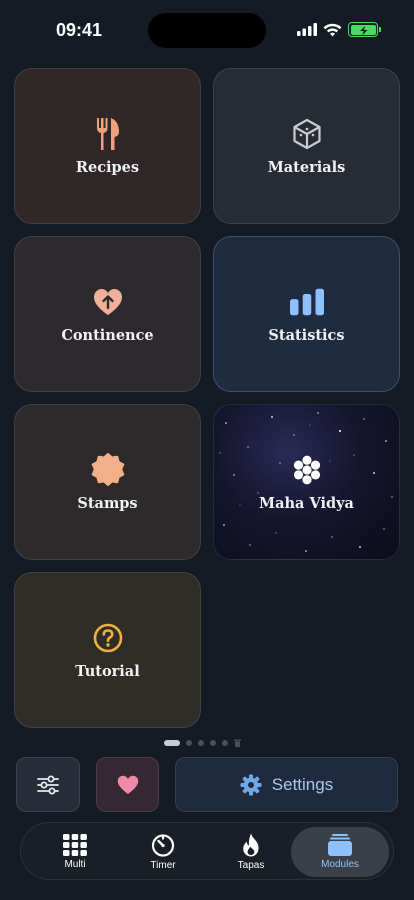 This screenshot has width=414, height=900. I want to click on module-label: Continence, so click(107, 335).